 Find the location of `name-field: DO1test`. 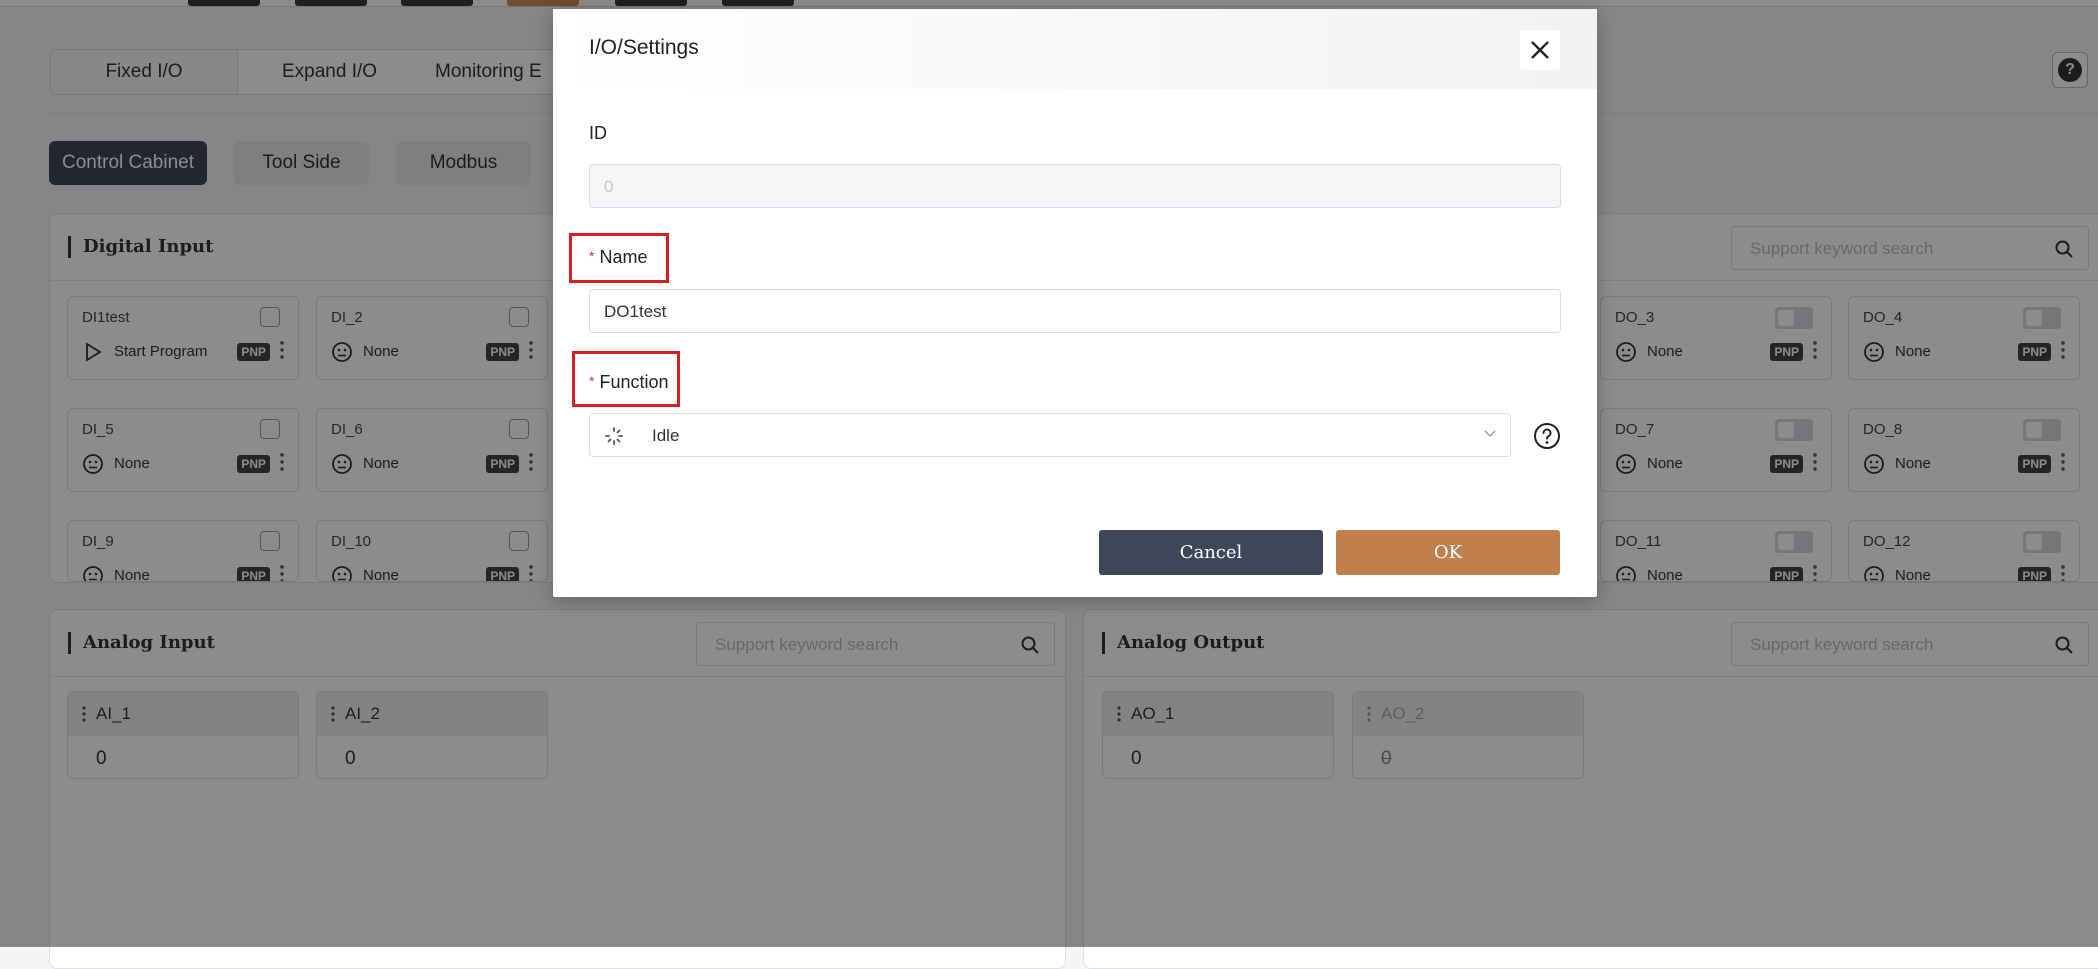

name-field: DO1test is located at coordinates (1075, 311).